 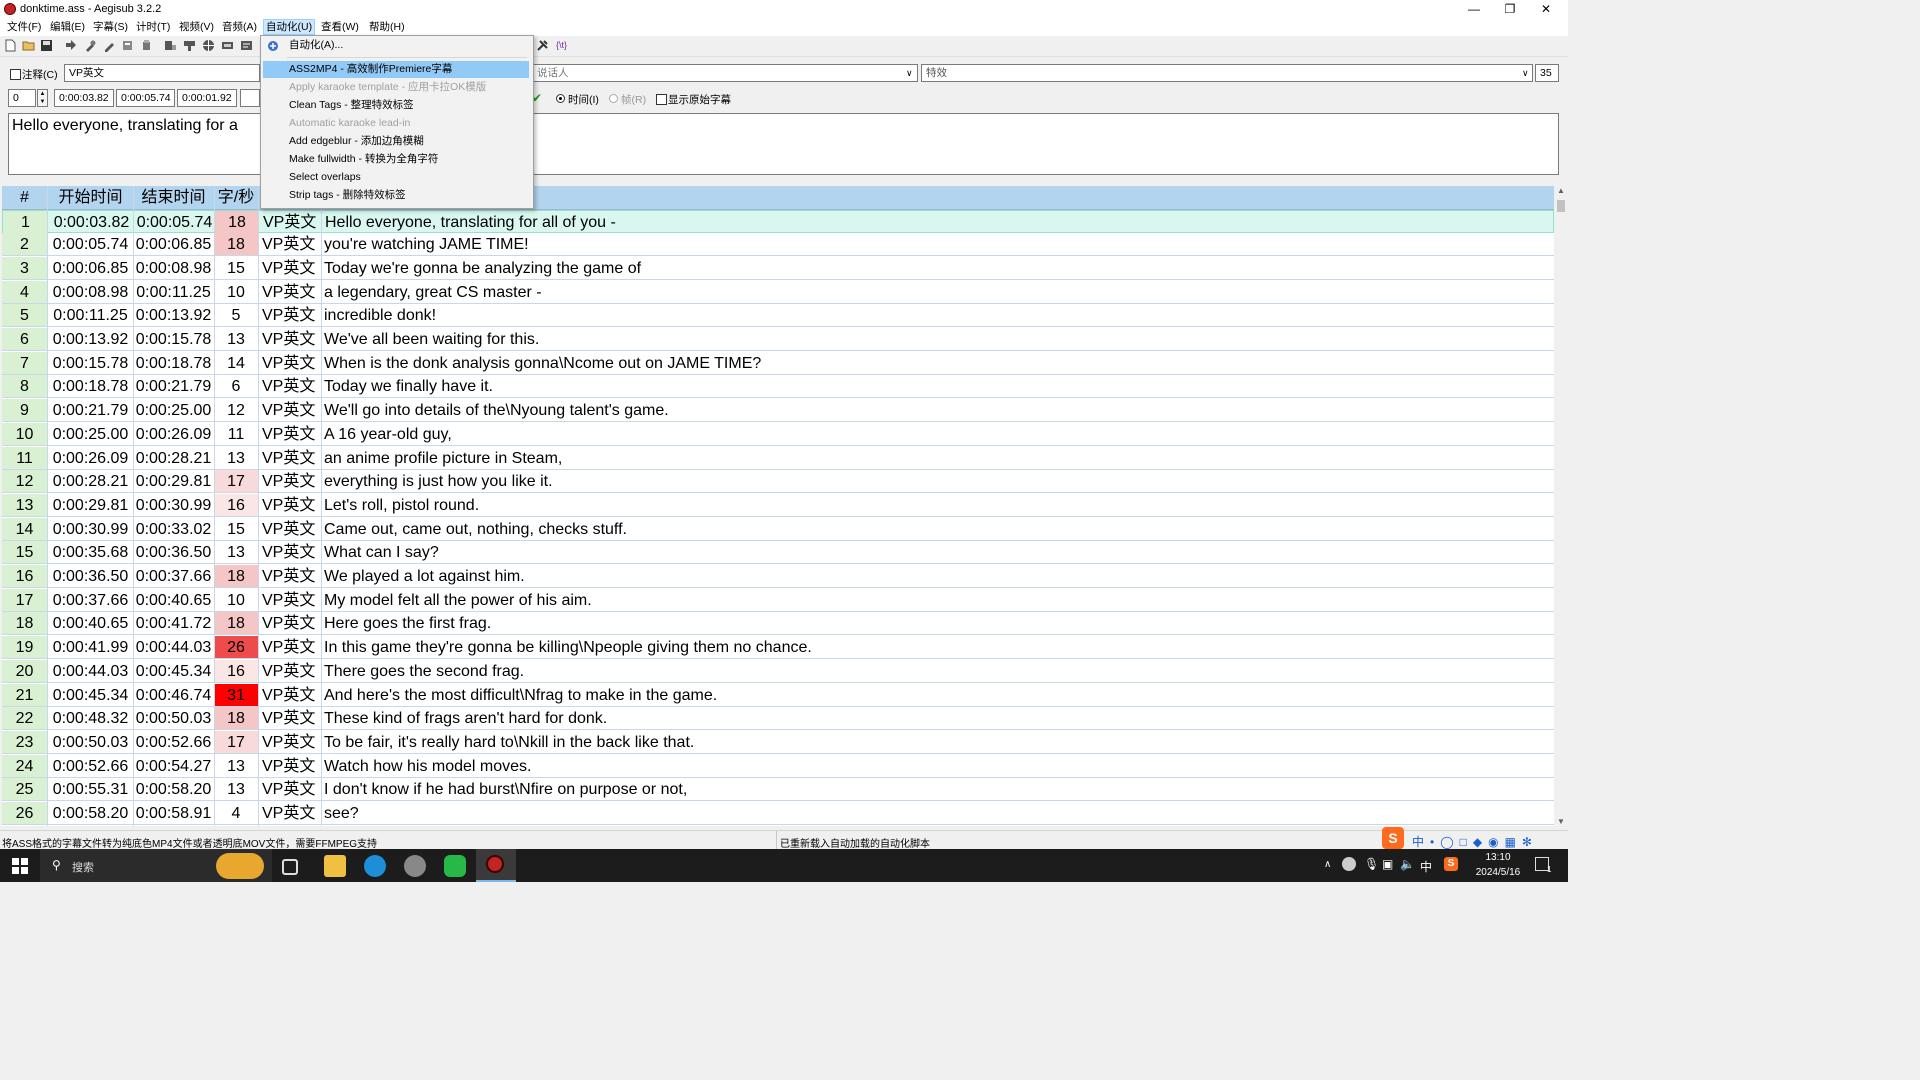 What do you see at coordinates (340, 27) in the screenshot?
I see `menu-view: 查看(W)` at bounding box center [340, 27].